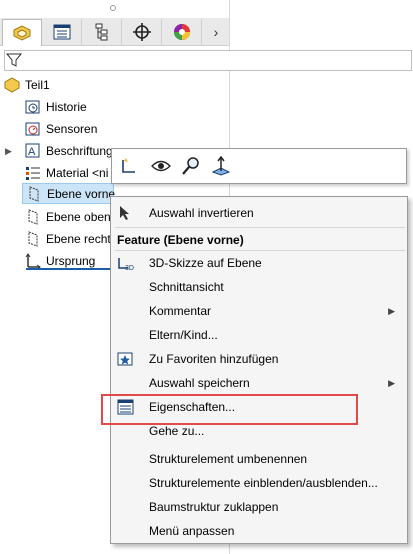  I want to click on eye-icon, so click(161, 166).